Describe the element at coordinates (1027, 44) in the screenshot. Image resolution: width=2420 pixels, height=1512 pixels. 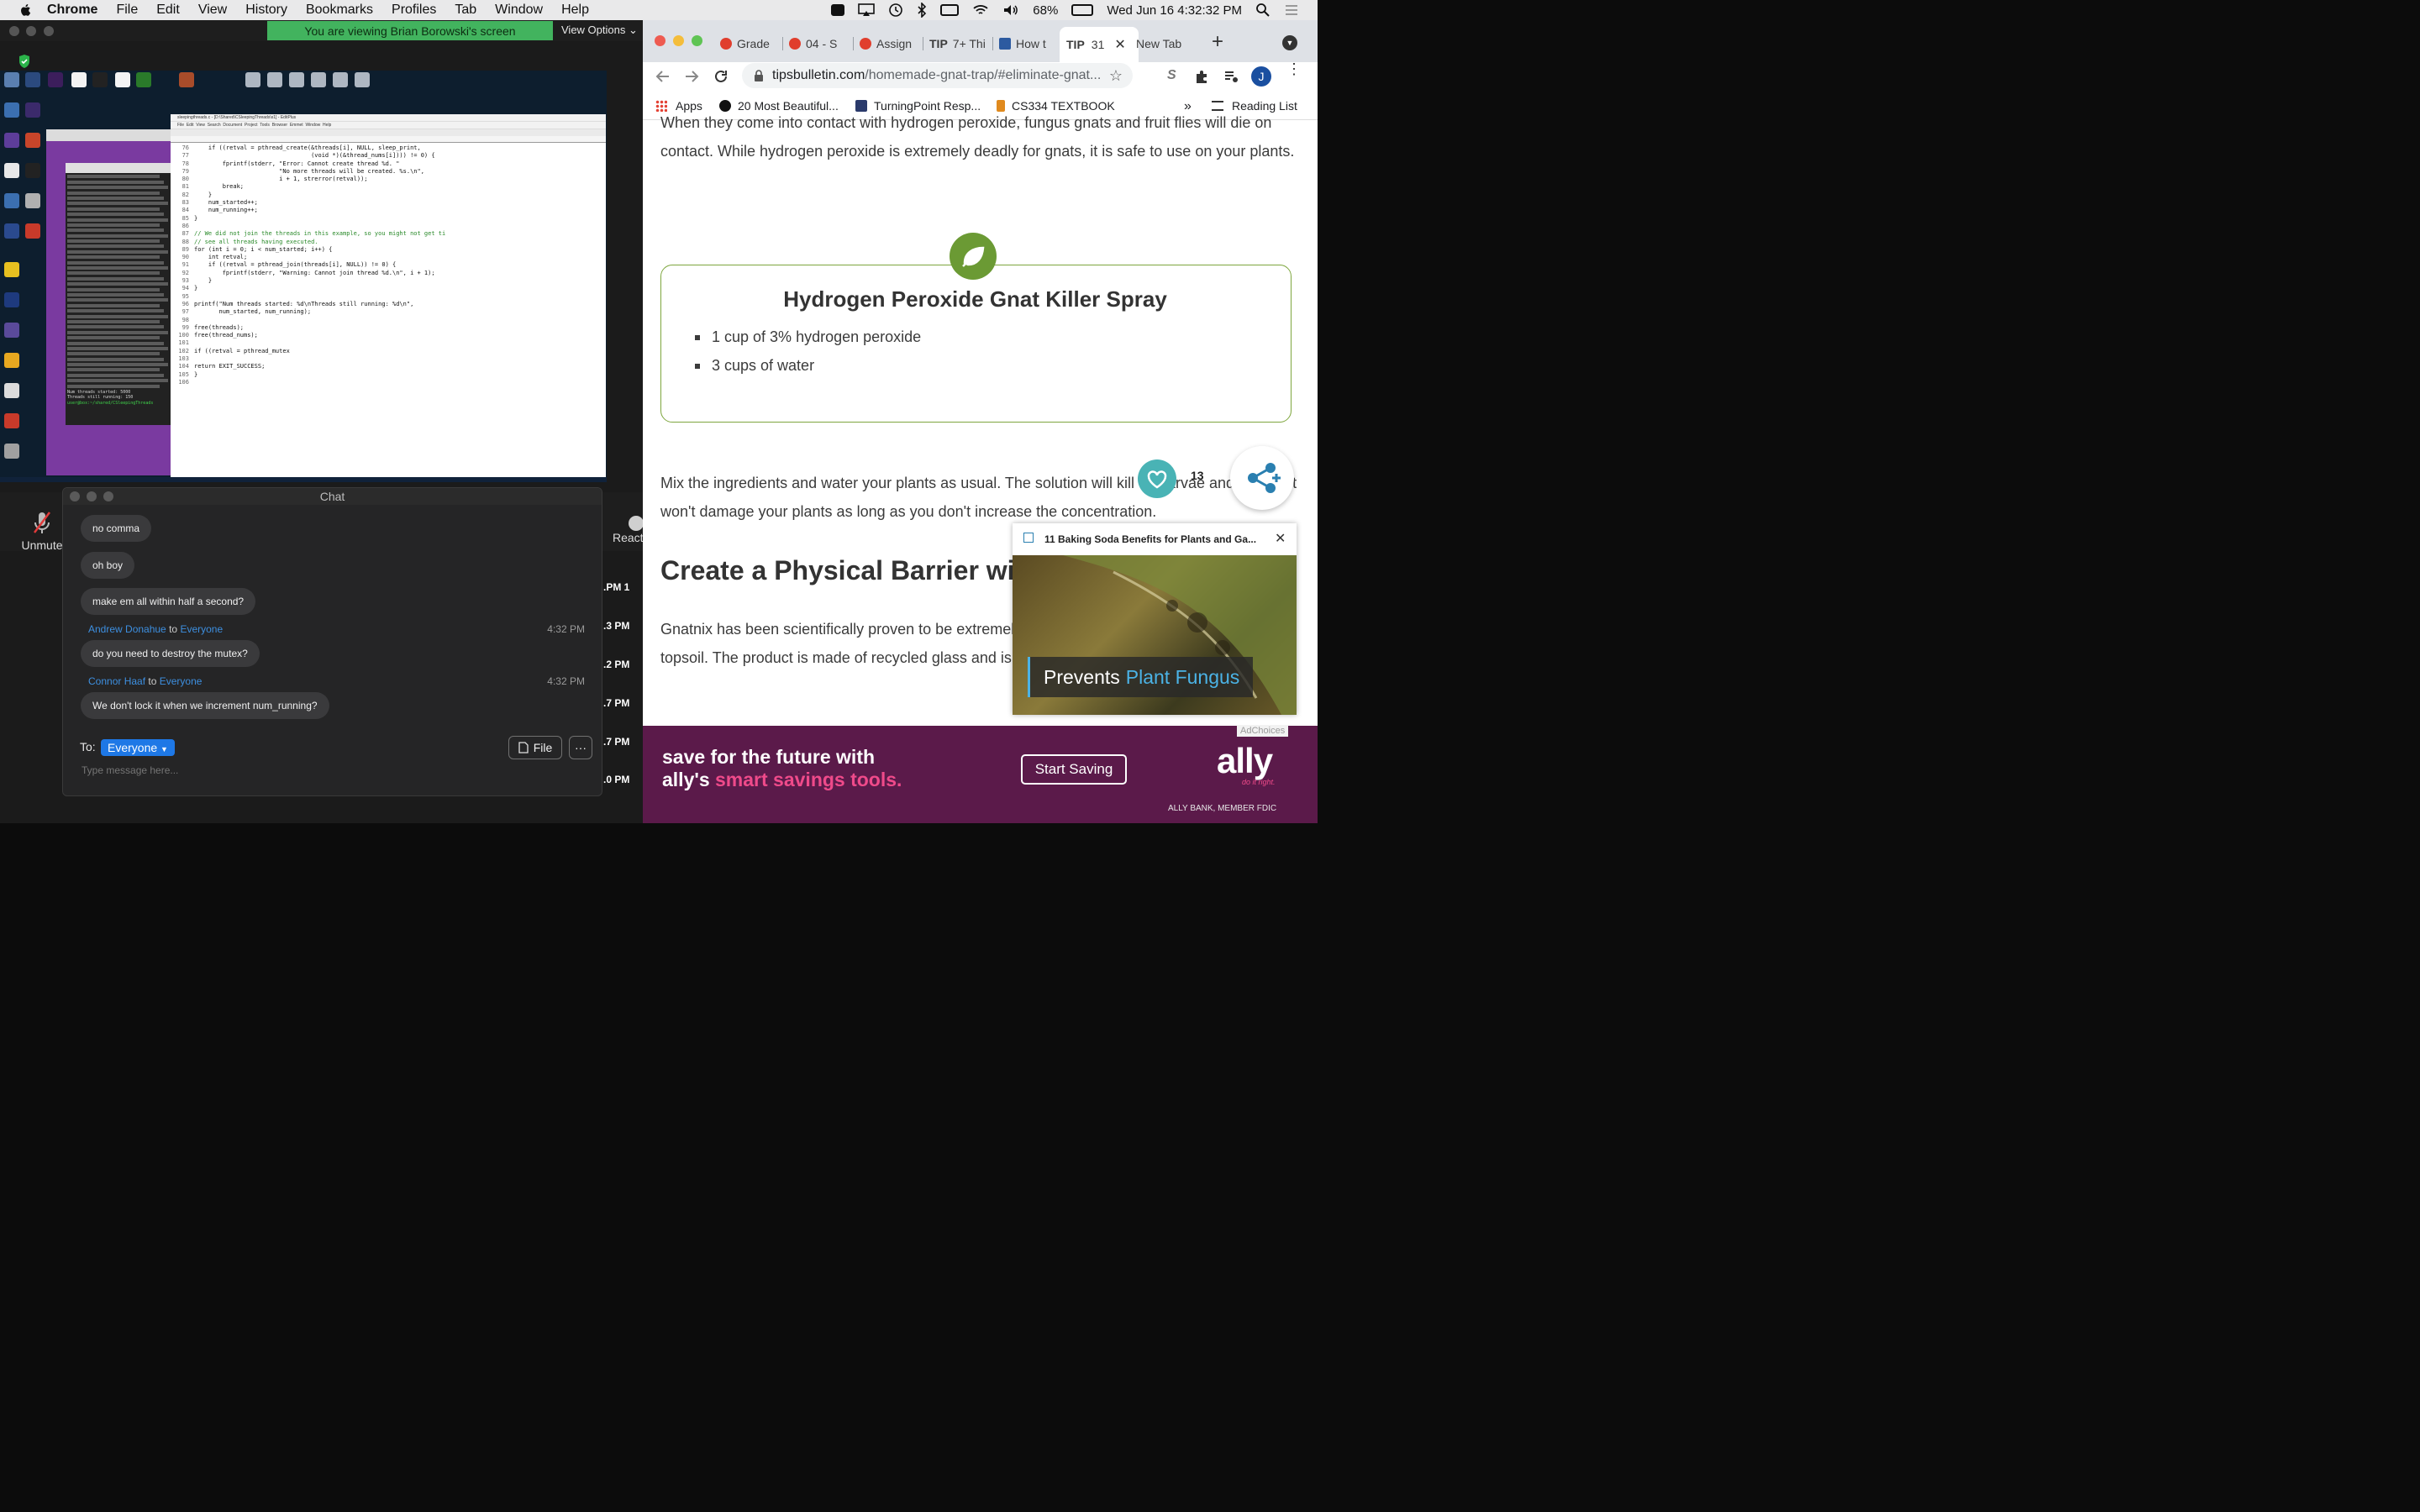
I see `tab-how-to: How t` at that location.